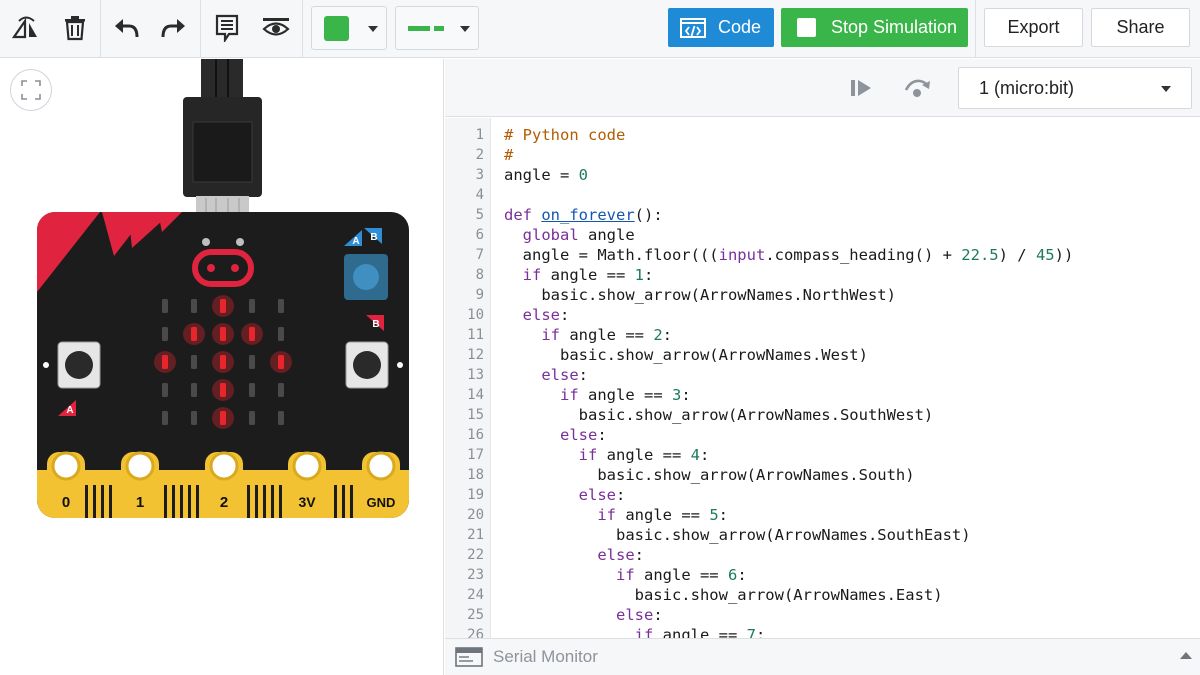 The height and width of the screenshot is (675, 1200). Describe the element at coordinates (700, 632) in the screenshot. I see `code-line: if angle == 7:` at that location.